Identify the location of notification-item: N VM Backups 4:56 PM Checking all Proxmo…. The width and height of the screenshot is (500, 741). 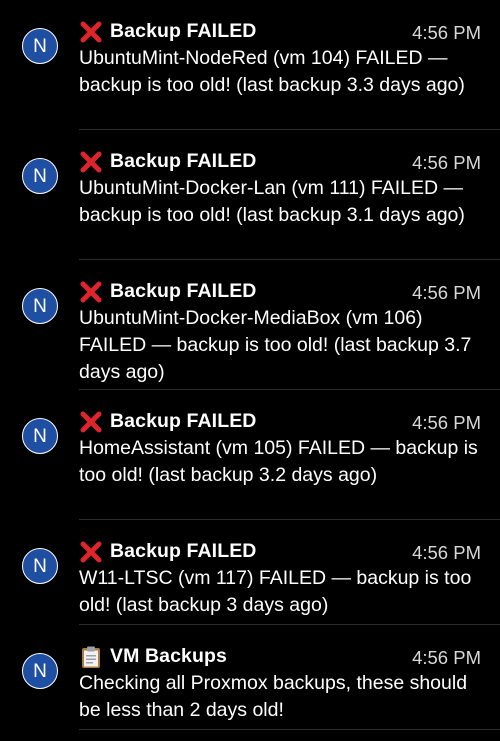
(250, 677).